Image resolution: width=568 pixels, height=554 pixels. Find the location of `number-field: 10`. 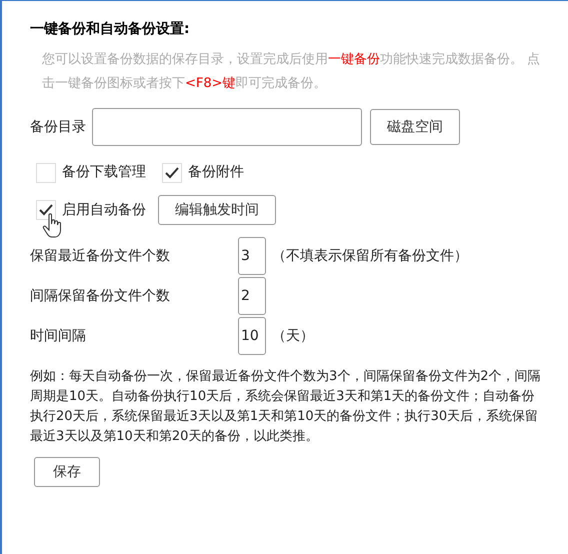

number-field: 10 is located at coordinates (252, 336).